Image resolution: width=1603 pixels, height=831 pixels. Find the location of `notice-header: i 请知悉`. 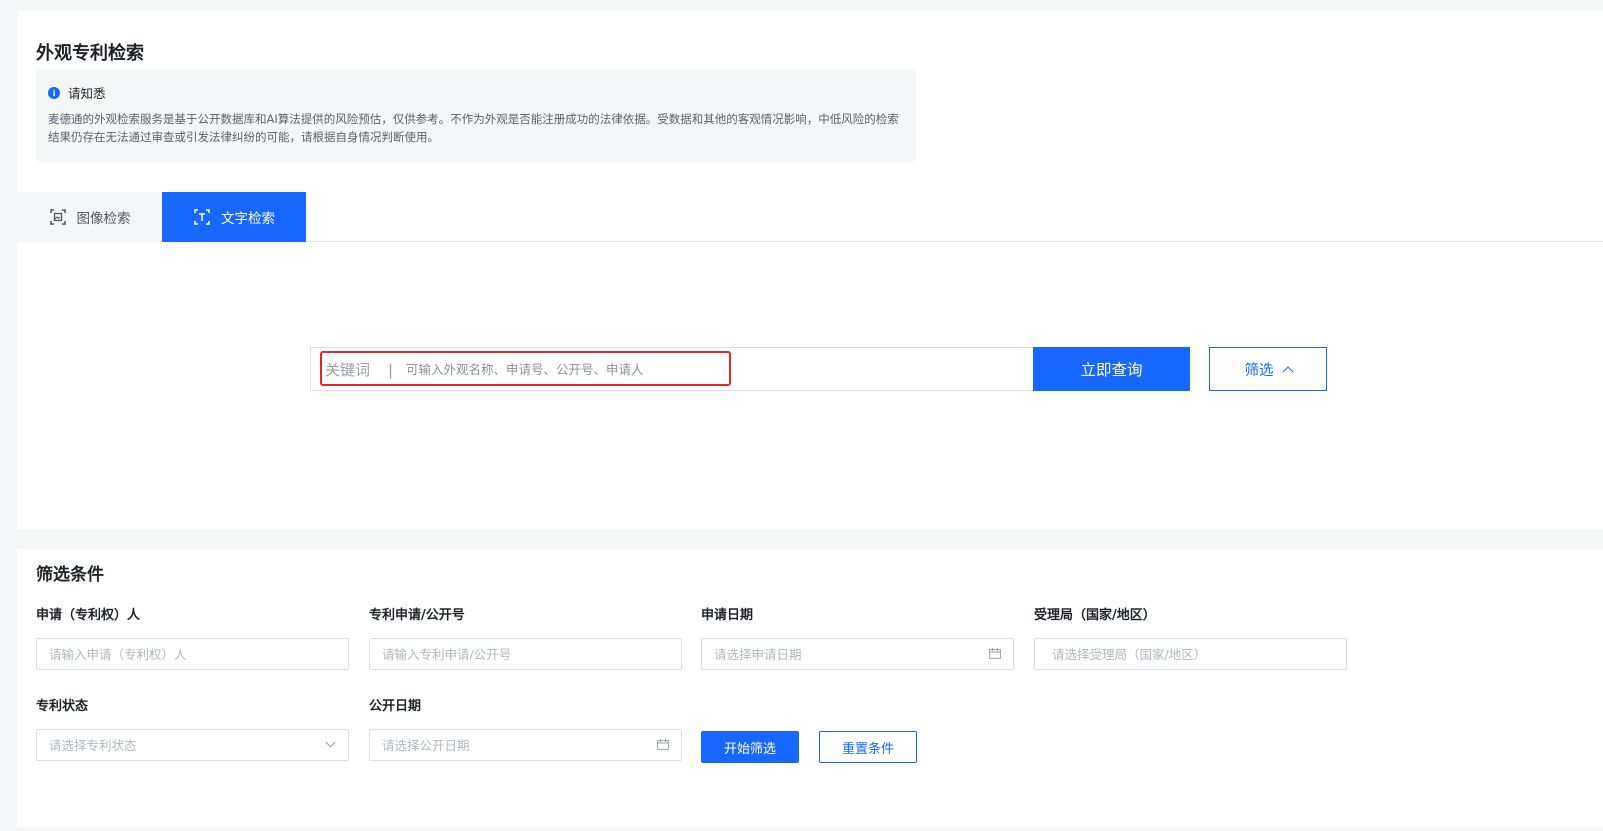

notice-header: i 请知悉 is located at coordinates (77, 92).